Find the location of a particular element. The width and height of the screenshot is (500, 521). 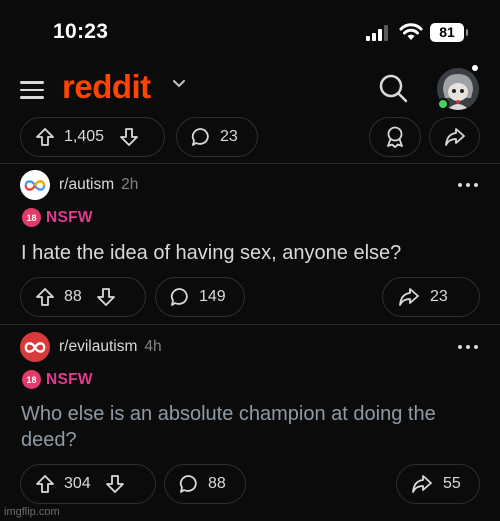

vote-pill: 304 is located at coordinates (88, 484).